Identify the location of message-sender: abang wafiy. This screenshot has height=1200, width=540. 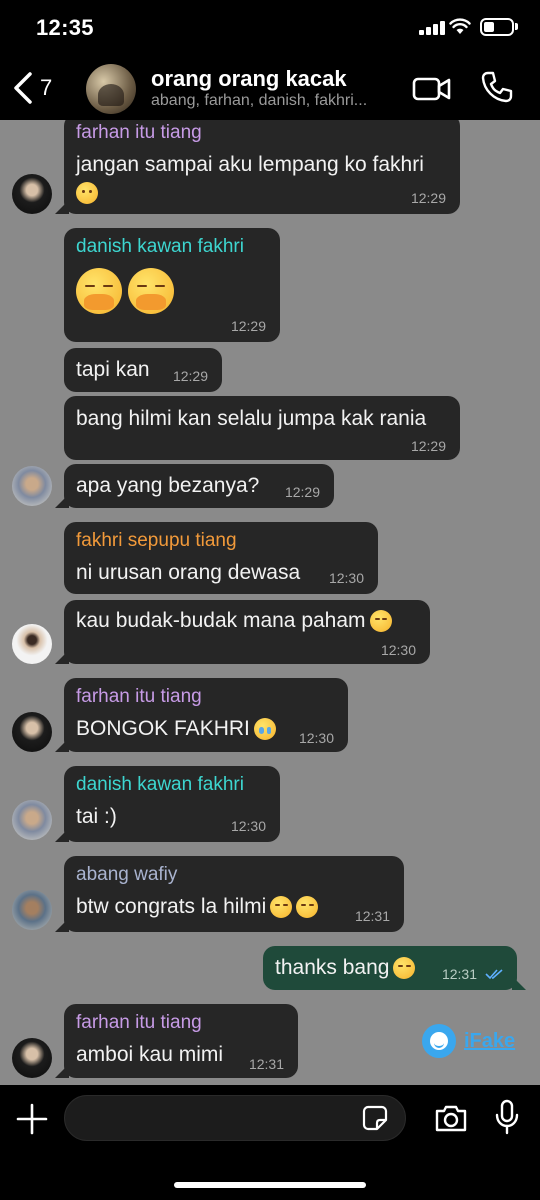
(127, 874).